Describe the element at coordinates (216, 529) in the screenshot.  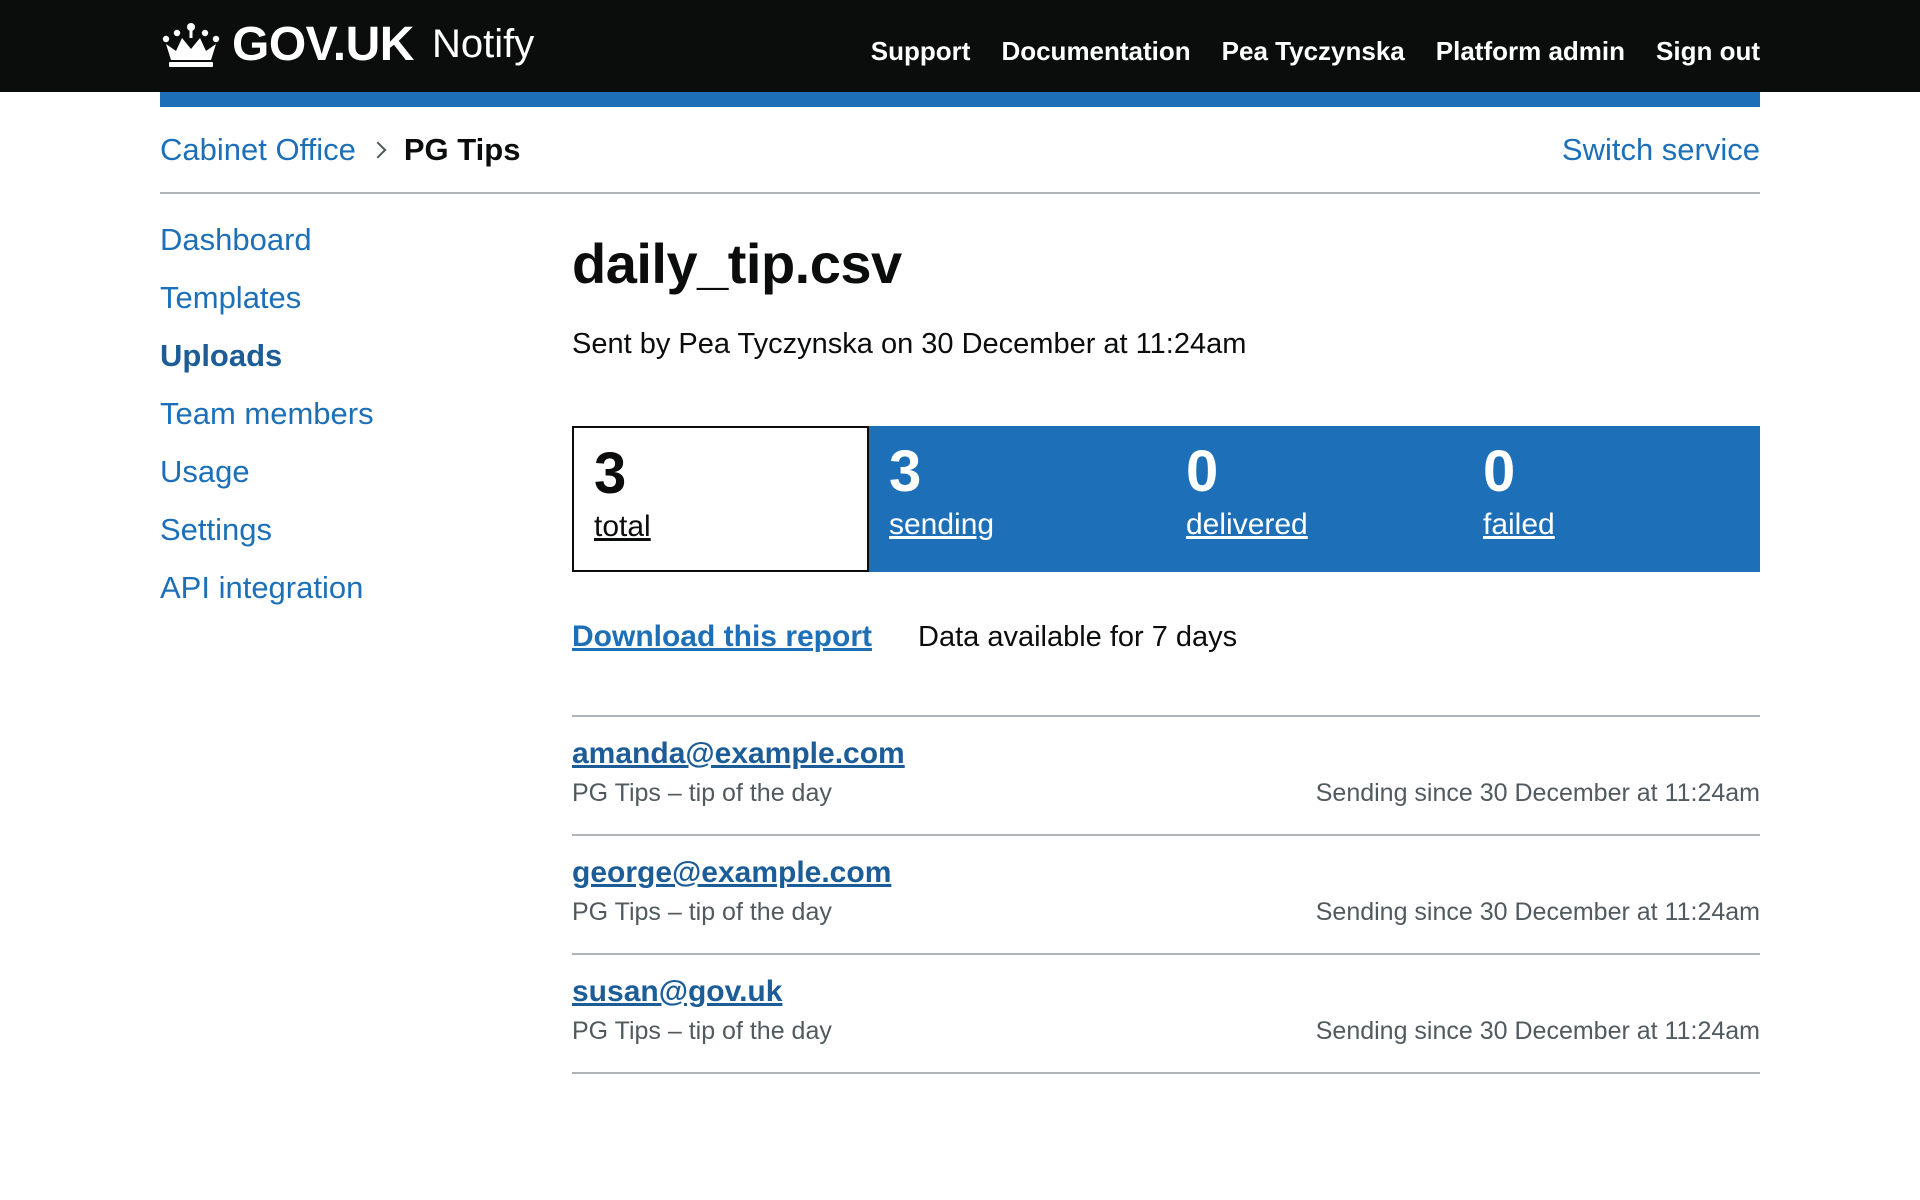
I see `sidebar-item-settings: Settings` at that location.